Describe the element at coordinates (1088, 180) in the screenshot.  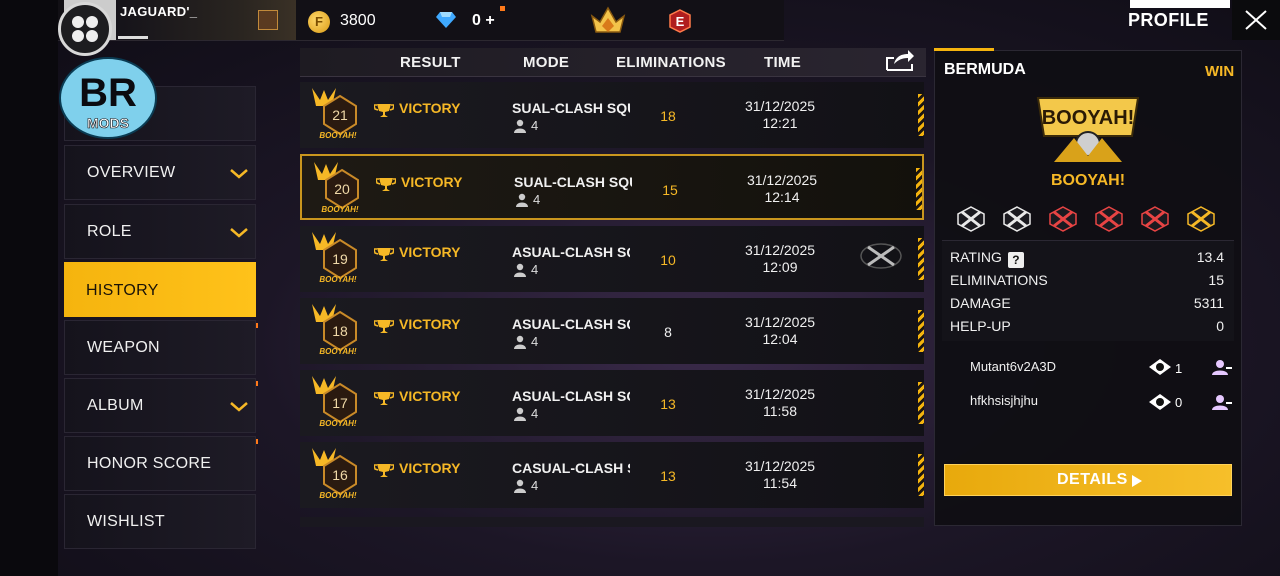
I see `booyah-label: BOOYAH!` at that location.